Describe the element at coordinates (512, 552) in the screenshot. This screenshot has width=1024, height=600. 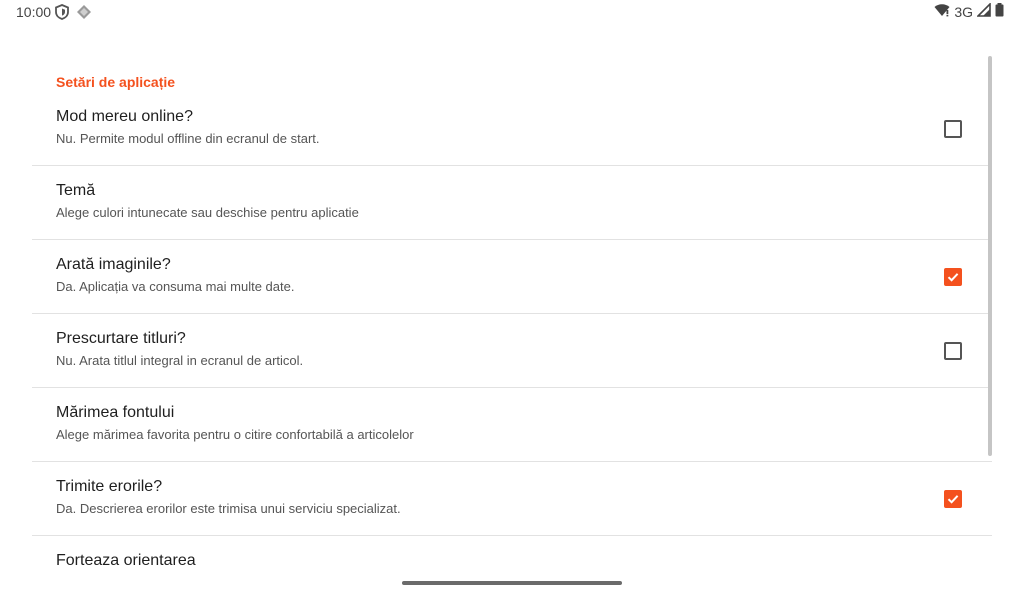
I see `setting-force-orientation: Forteaza orientarea` at that location.